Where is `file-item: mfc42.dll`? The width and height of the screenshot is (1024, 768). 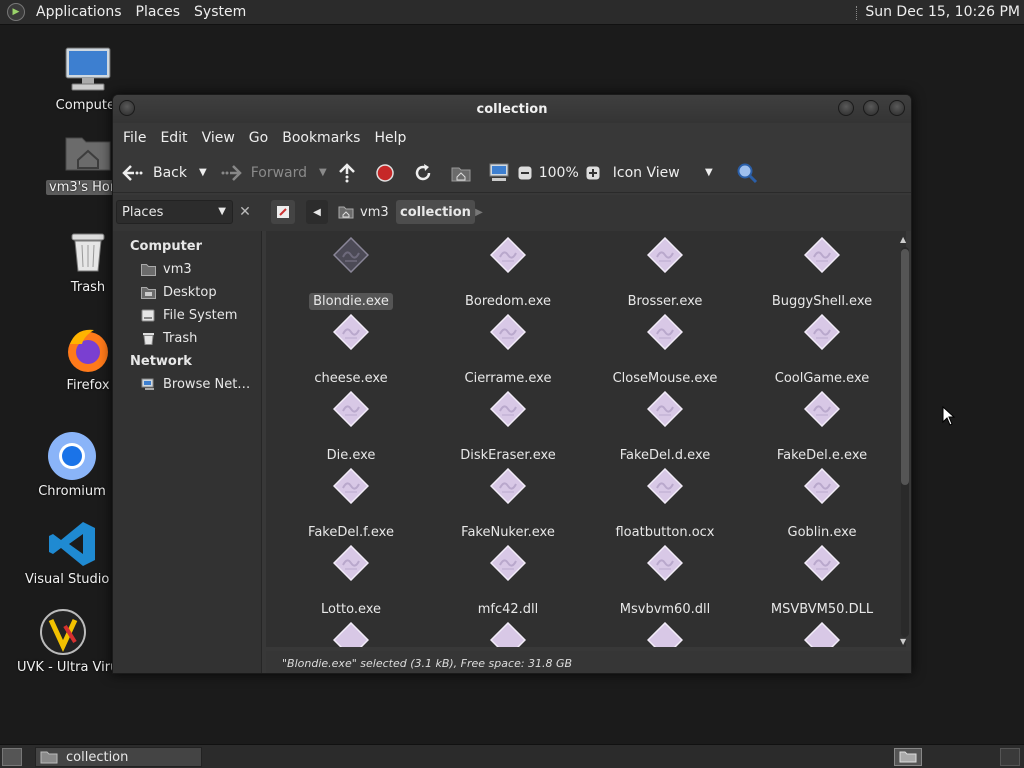
file-item: mfc42.dll is located at coordinates (508, 581).